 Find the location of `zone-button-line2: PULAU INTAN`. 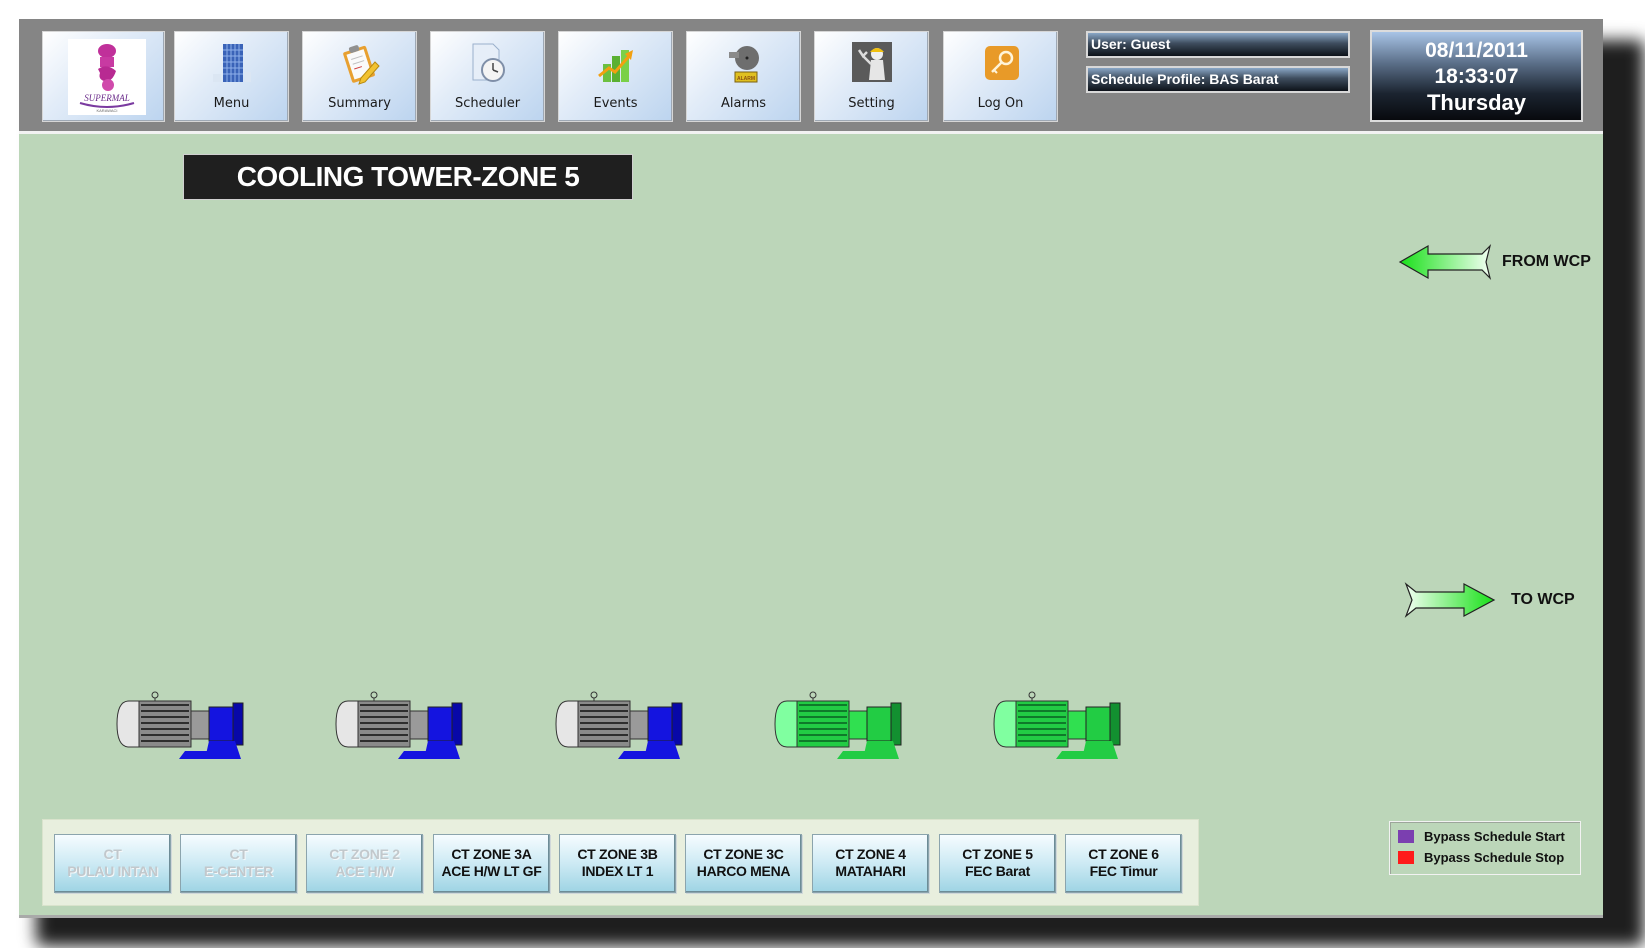

zone-button-line2: PULAU INTAN is located at coordinates (112, 871).